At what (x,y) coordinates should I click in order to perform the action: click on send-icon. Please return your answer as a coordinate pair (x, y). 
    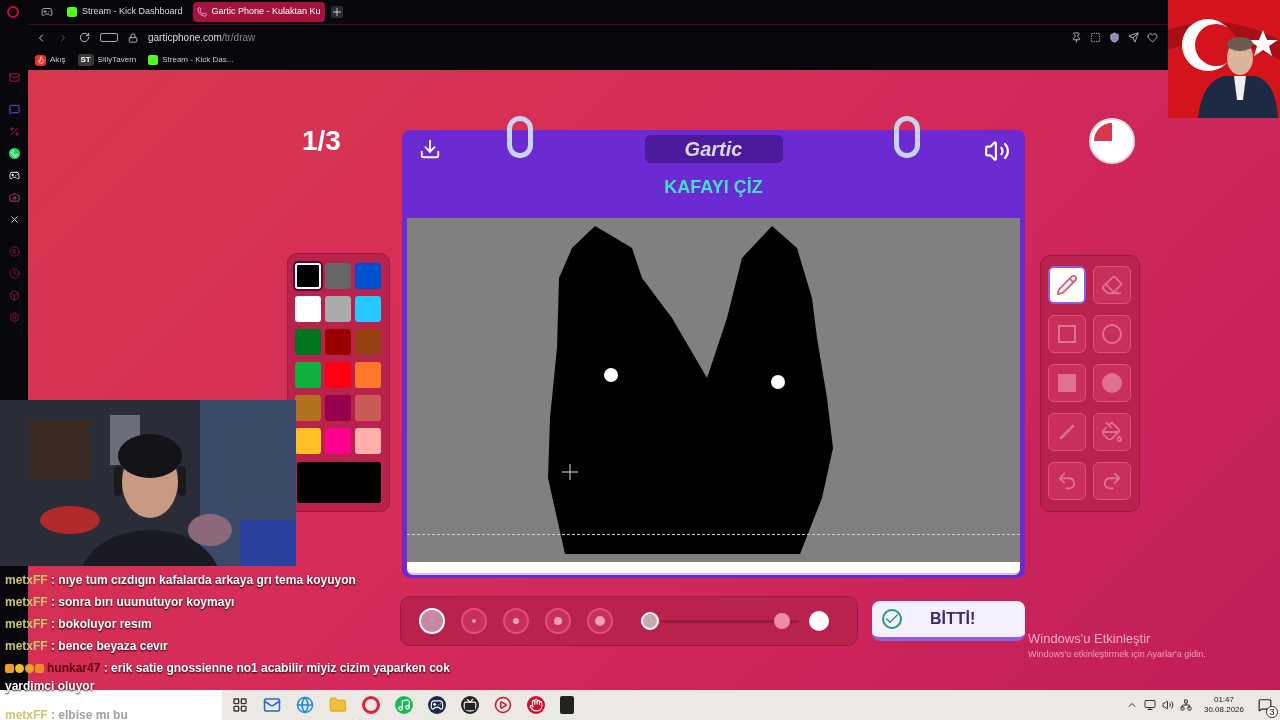
    Looking at the image, I should click on (1133, 37).